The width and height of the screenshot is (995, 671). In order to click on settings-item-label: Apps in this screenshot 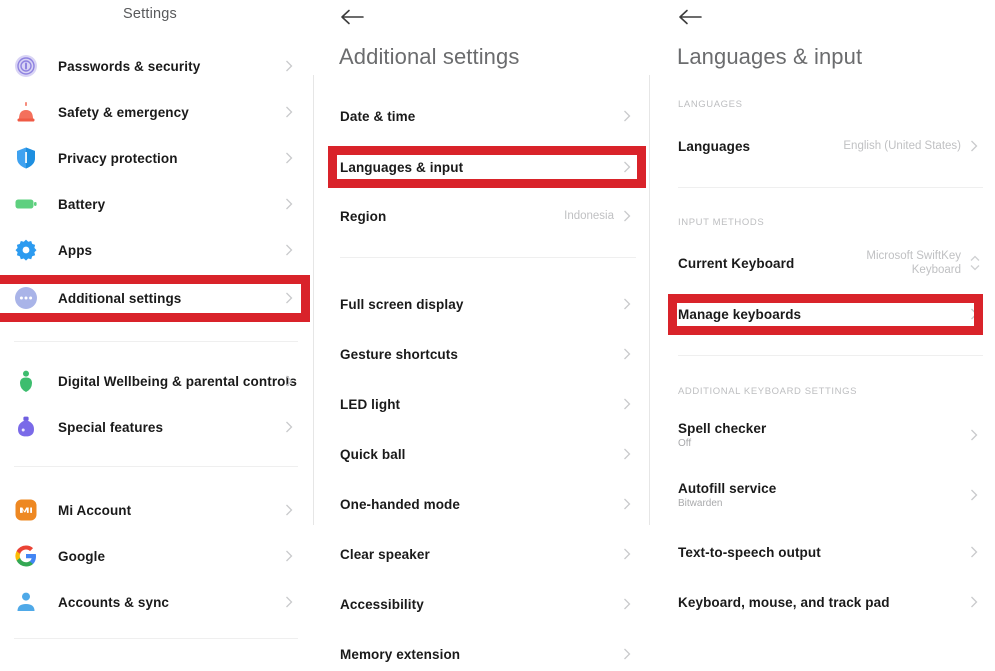, I will do `click(75, 250)`.